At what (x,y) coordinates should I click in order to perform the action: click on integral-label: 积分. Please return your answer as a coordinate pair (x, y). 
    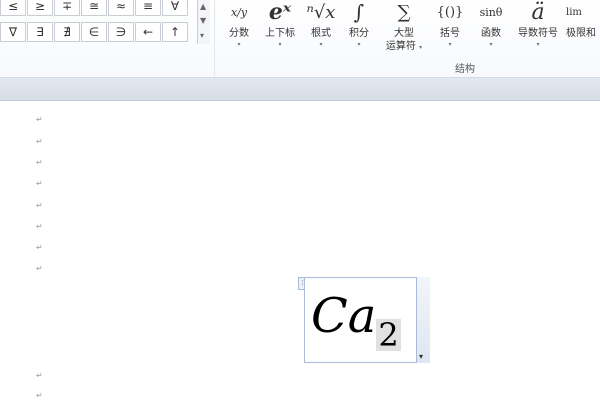
    Looking at the image, I should click on (359, 33).